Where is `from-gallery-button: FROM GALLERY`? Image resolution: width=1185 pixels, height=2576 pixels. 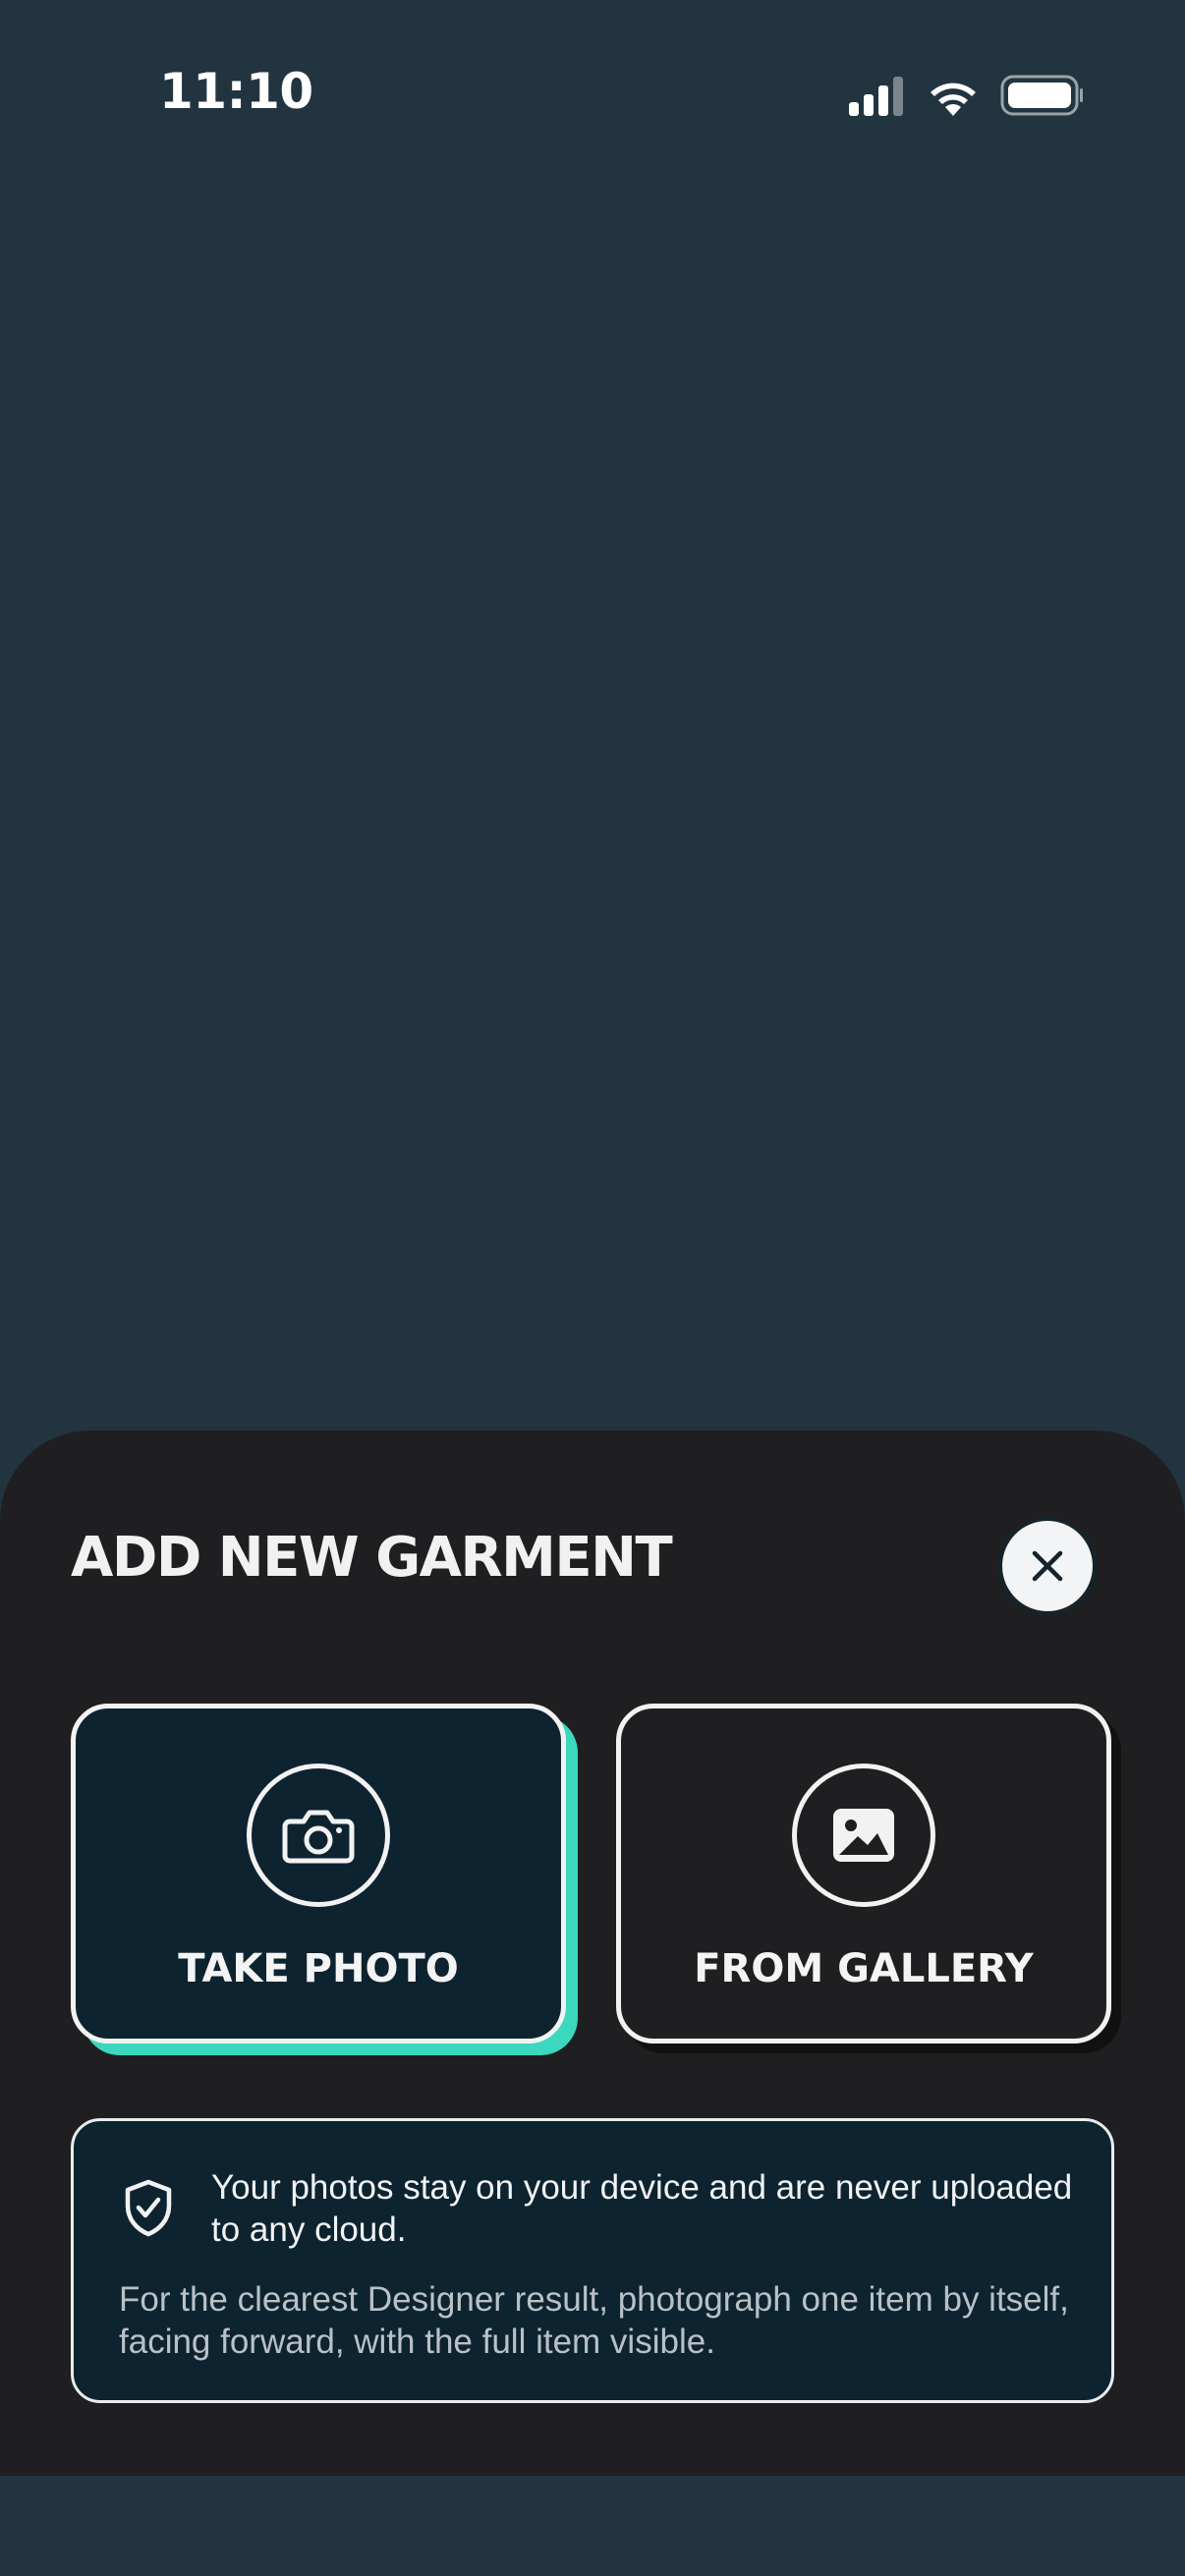
from-gallery-button: FROM GALLERY is located at coordinates (864, 1874).